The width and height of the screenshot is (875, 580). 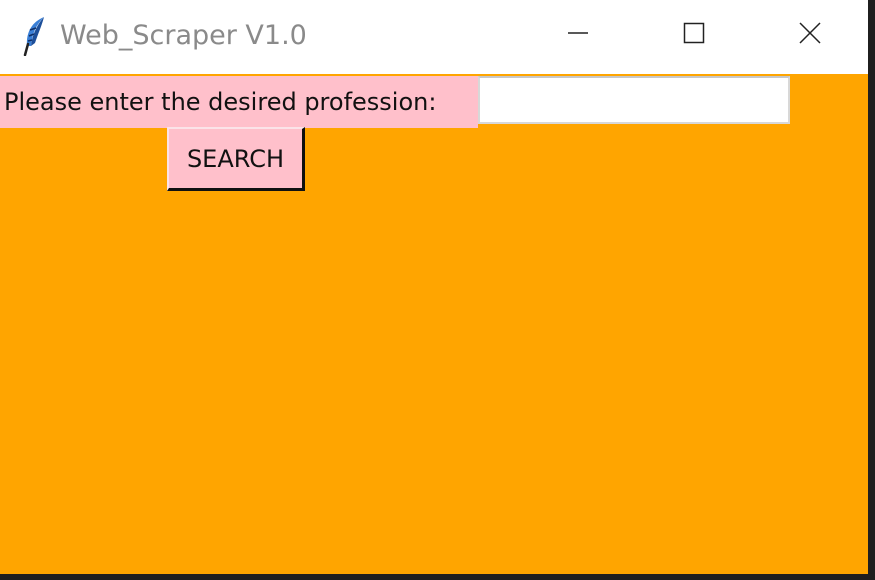 I want to click on close-button, so click(x=810, y=35).